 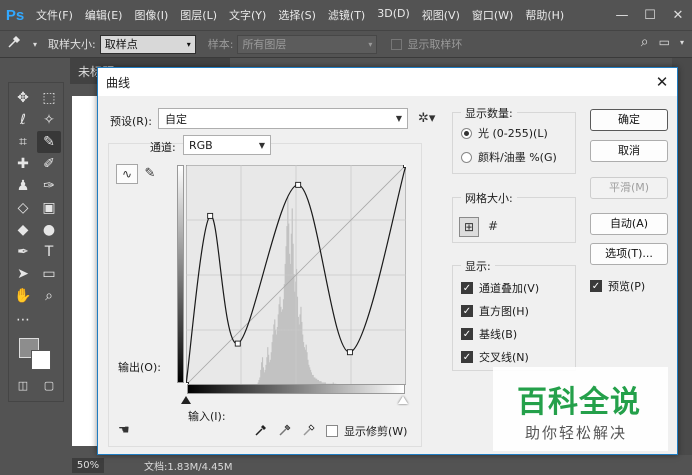 I want to click on dodge-tool-icon: ●, so click(x=49, y=230).